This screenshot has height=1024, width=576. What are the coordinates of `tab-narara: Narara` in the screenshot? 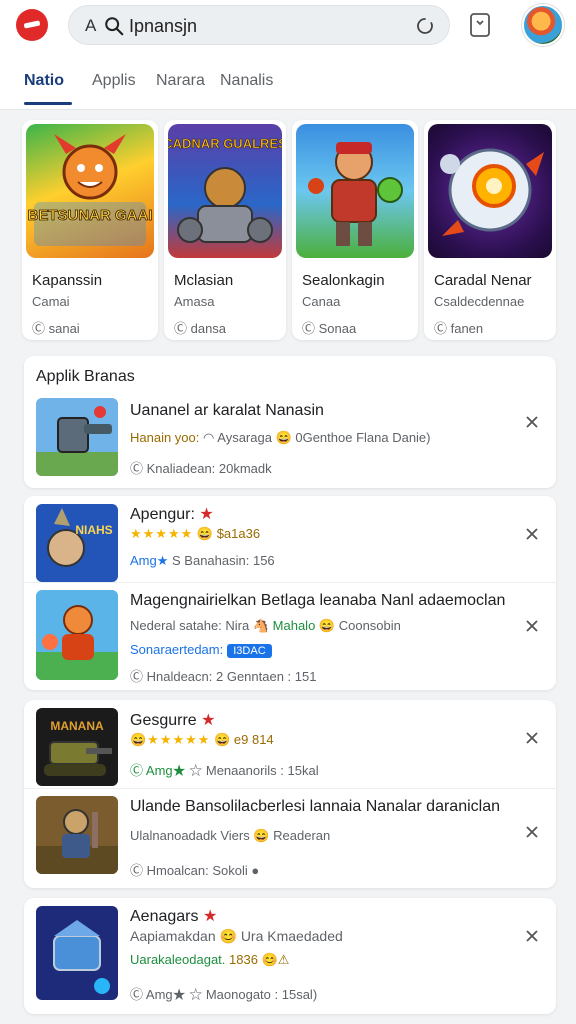 It's located at (180, 81).